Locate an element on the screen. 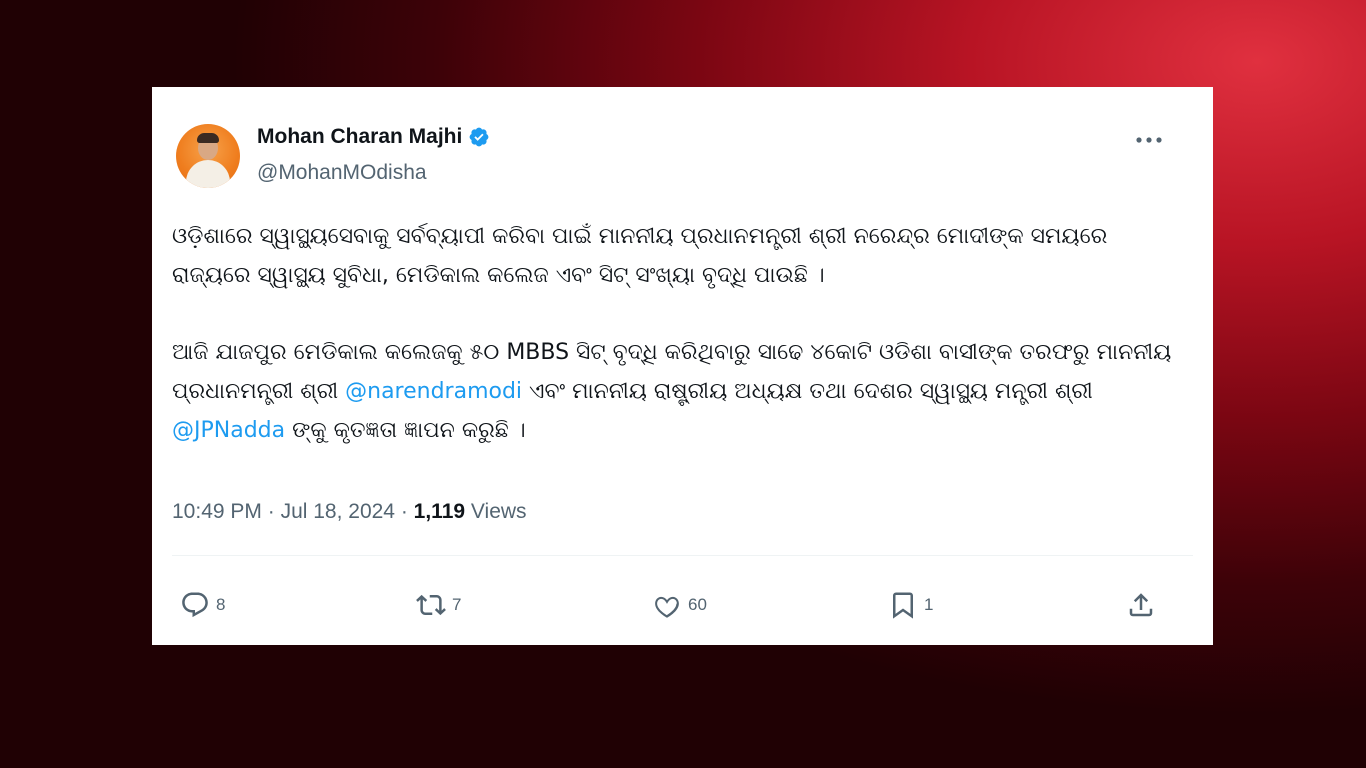  repost-icon is located at coordinates (431, 605).